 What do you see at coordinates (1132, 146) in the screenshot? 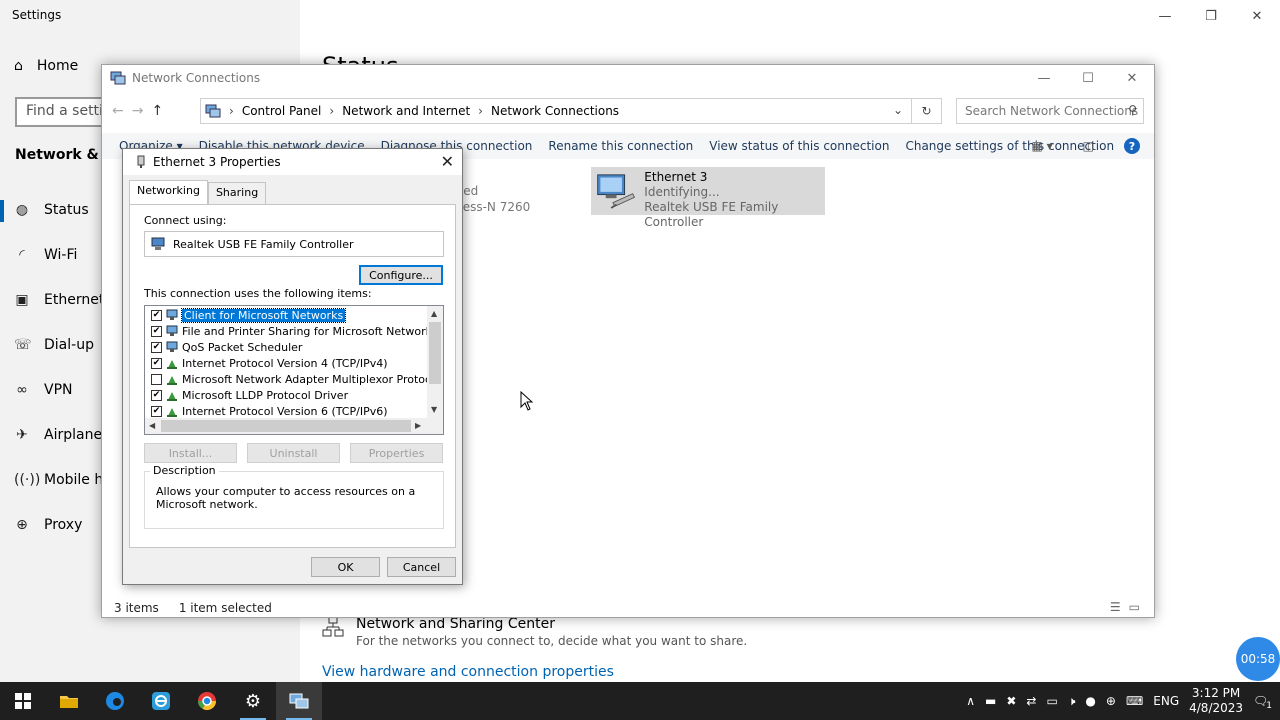
I see `help-icon: ?` at bounding box center [1132, 146].